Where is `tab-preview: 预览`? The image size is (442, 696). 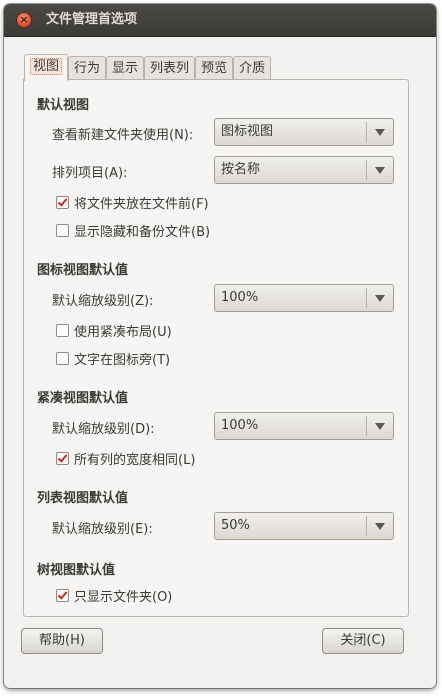
tab-preview: 预览 is located at coordinates (214, 68).